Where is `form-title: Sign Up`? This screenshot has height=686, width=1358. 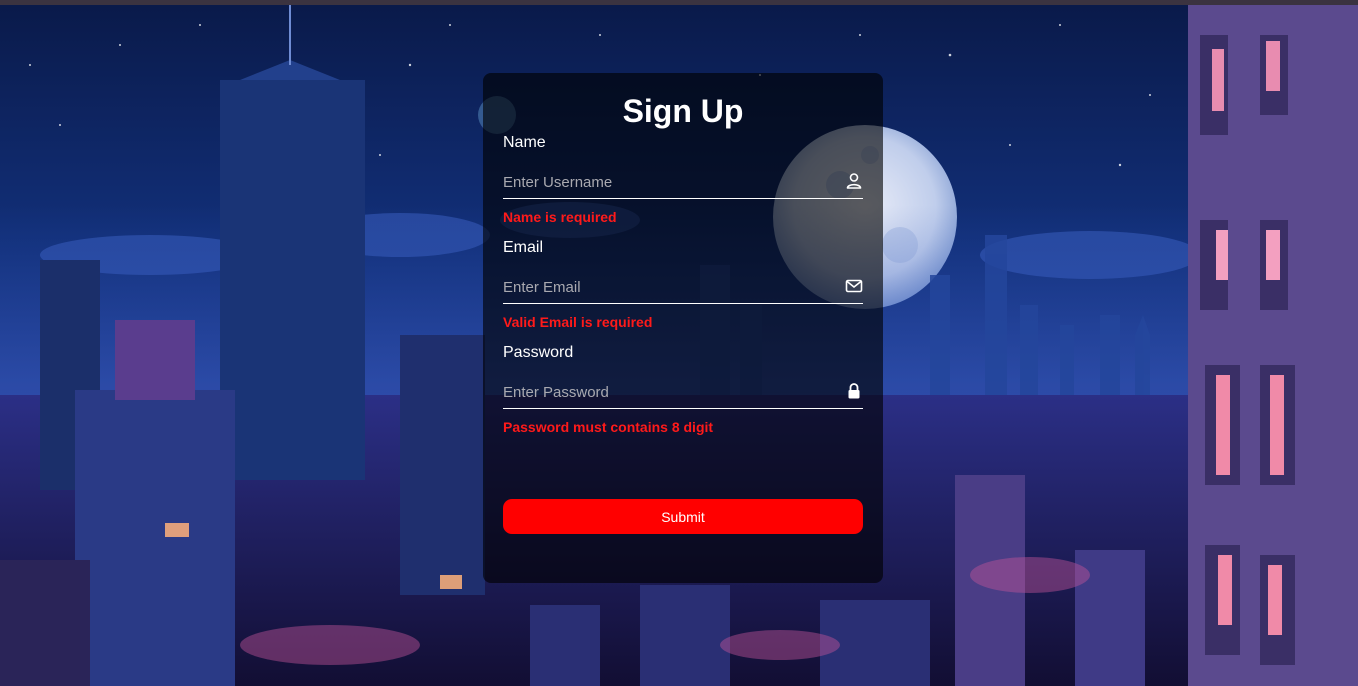 form-title: Sign Up is located at coordinates (683, 111).